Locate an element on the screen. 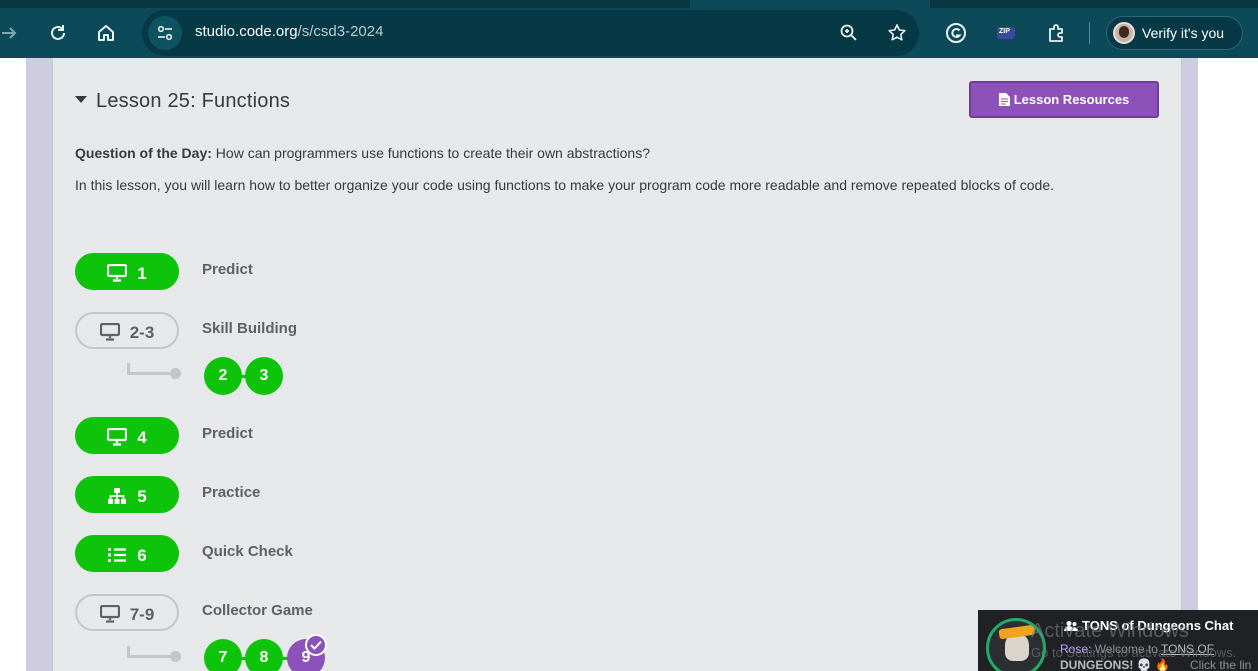 Image resolution: width=1258 pixels, height=671 pixels. sitemap-icon is located at coordinates (117, 496).